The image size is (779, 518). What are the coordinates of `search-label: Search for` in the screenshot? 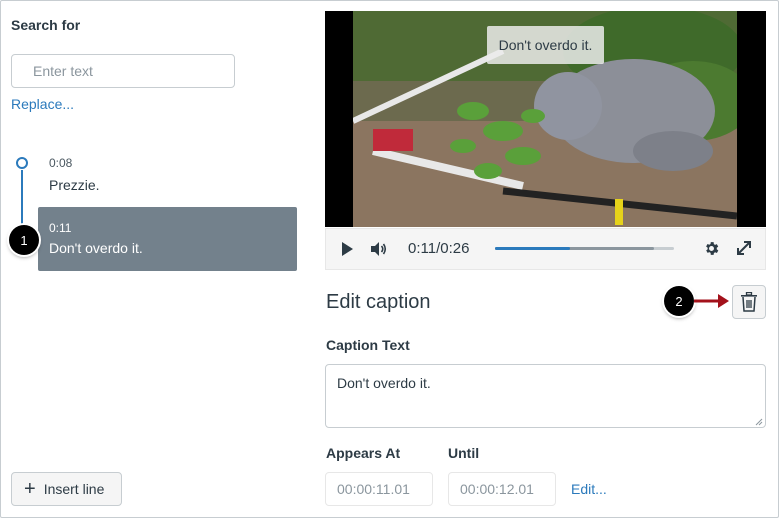 It's located at (46, 25).